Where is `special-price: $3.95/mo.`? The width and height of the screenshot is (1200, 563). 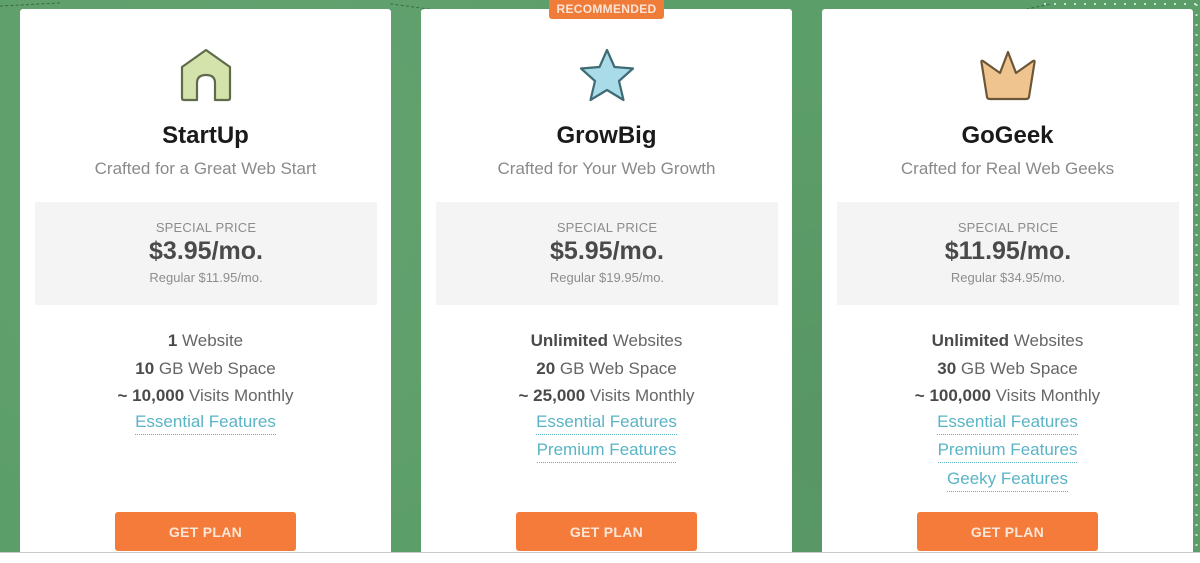 special-price: $3.95/mo. is located at coordinates (206, 251).